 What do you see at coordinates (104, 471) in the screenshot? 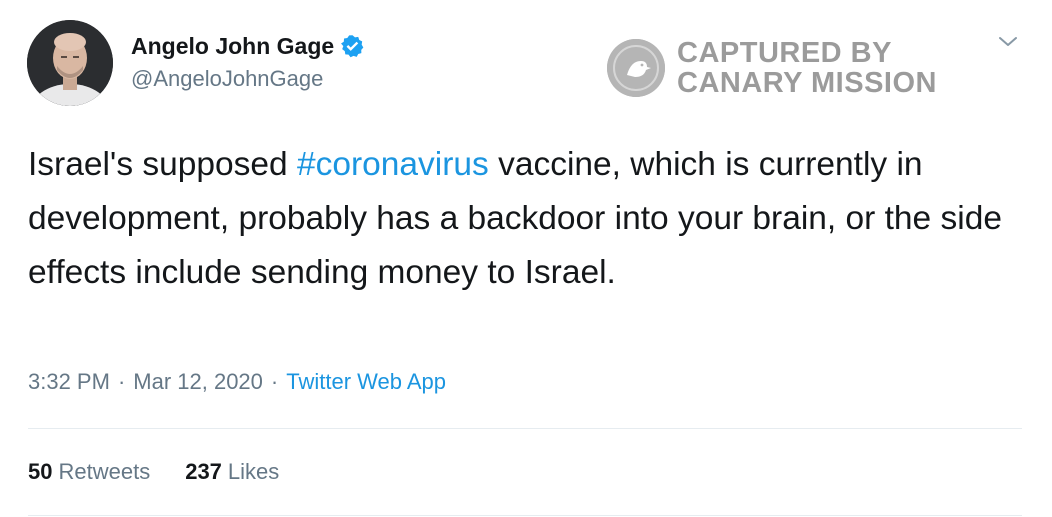
I see `retweets-label: Retweets` at bounding box center [104, 471].